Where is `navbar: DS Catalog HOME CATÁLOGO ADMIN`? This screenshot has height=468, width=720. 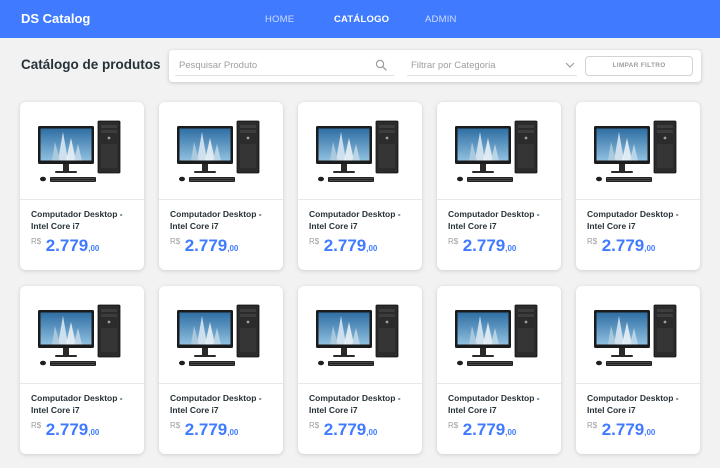
navbar: DS Catalog HOME CATÁLOGO ADMIN is located at coordinates (360, 19).